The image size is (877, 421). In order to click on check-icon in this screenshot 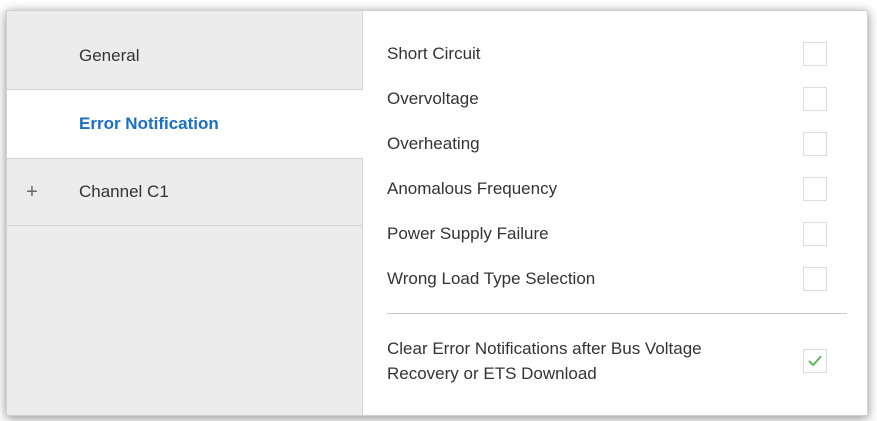, I will do `click(815, 360)`.